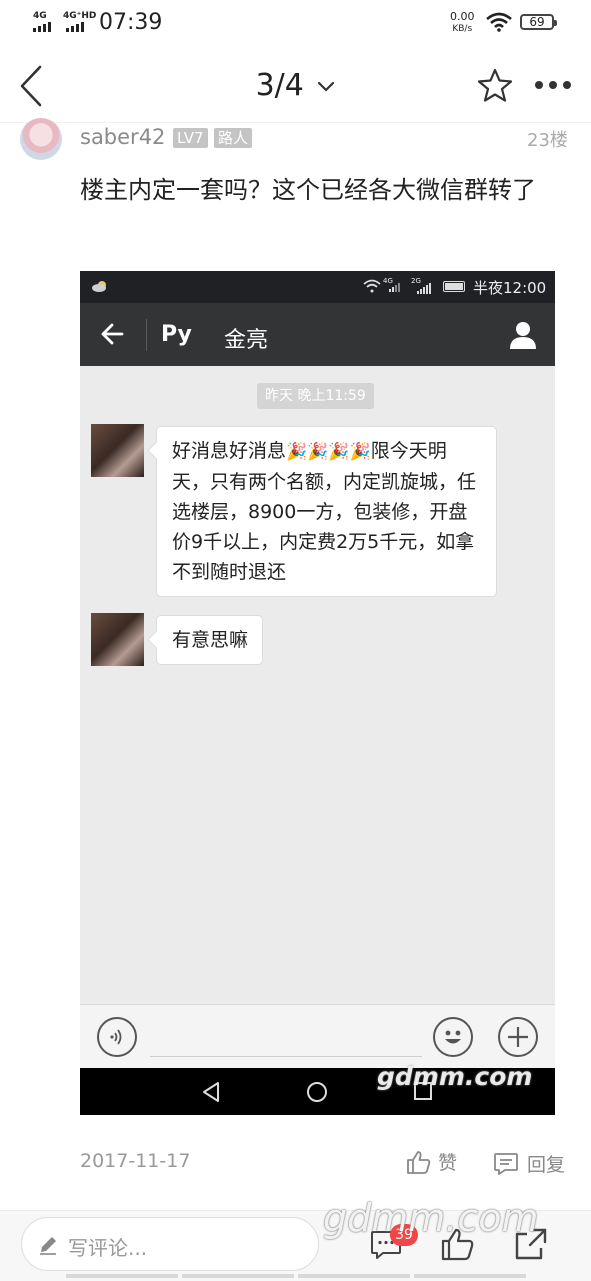 Image resolution: width=591 pixels, height=1281 pixels. Describe the element at coordinates (462, 16) in the screenshot. I see `network-speed-value: 0.00` at that location.